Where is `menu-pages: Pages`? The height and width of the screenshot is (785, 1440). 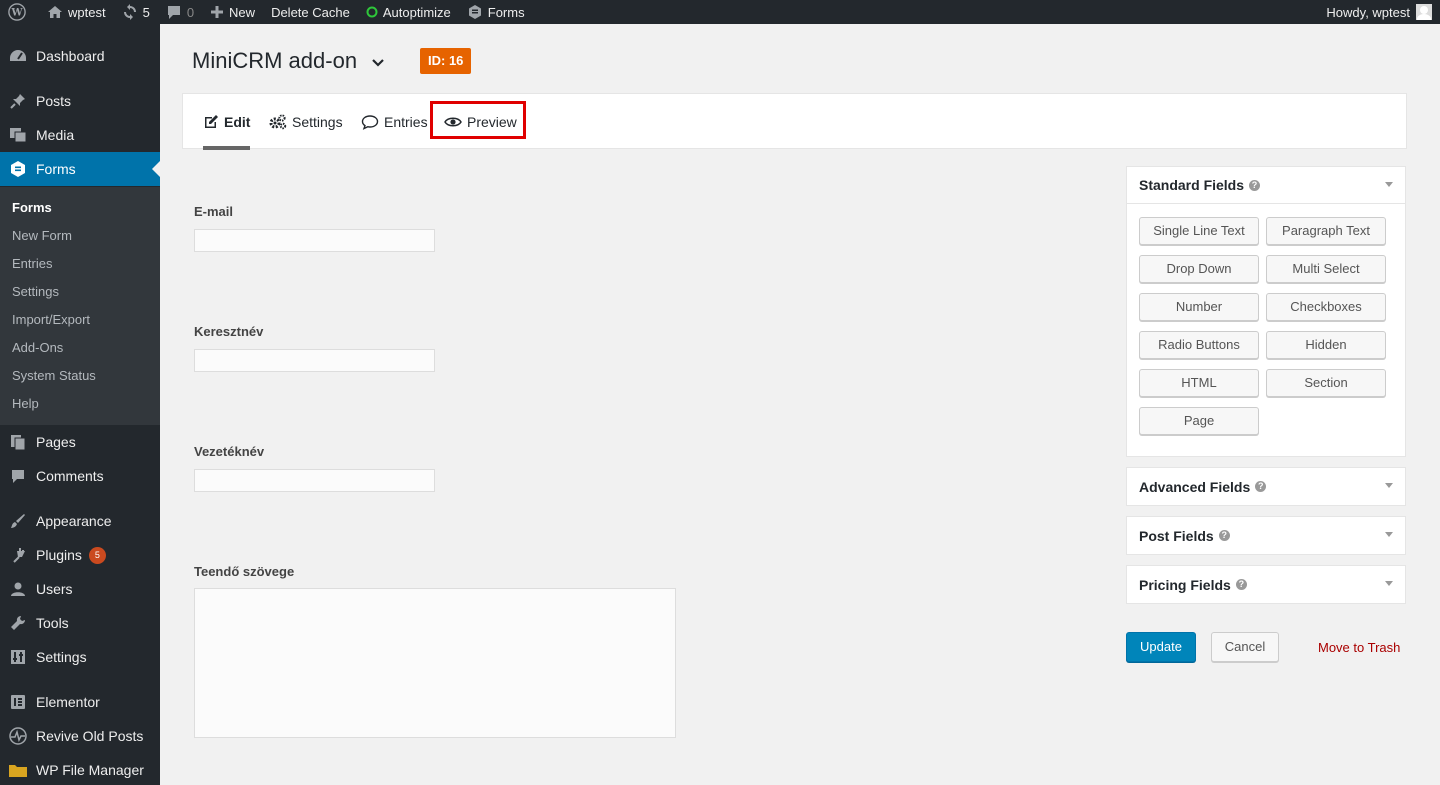 menu-pages: Pages is located at coordinates (80, 442).